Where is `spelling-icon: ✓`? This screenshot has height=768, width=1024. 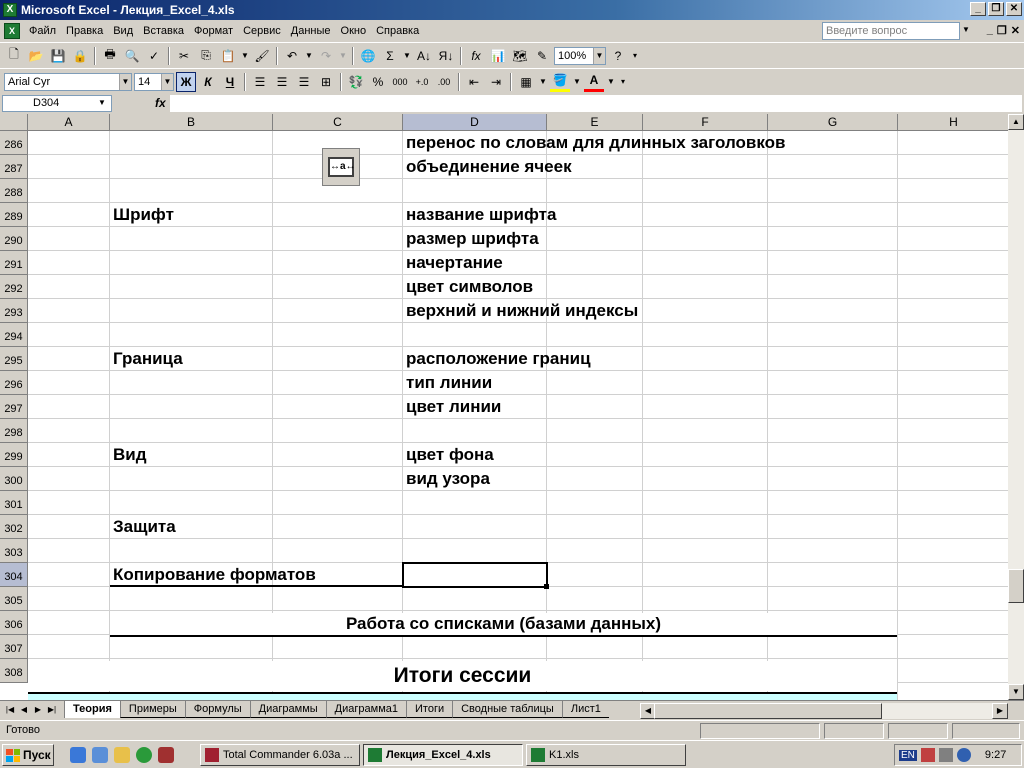
spelling-icon: ✓ is located at coordinates (154, 56).